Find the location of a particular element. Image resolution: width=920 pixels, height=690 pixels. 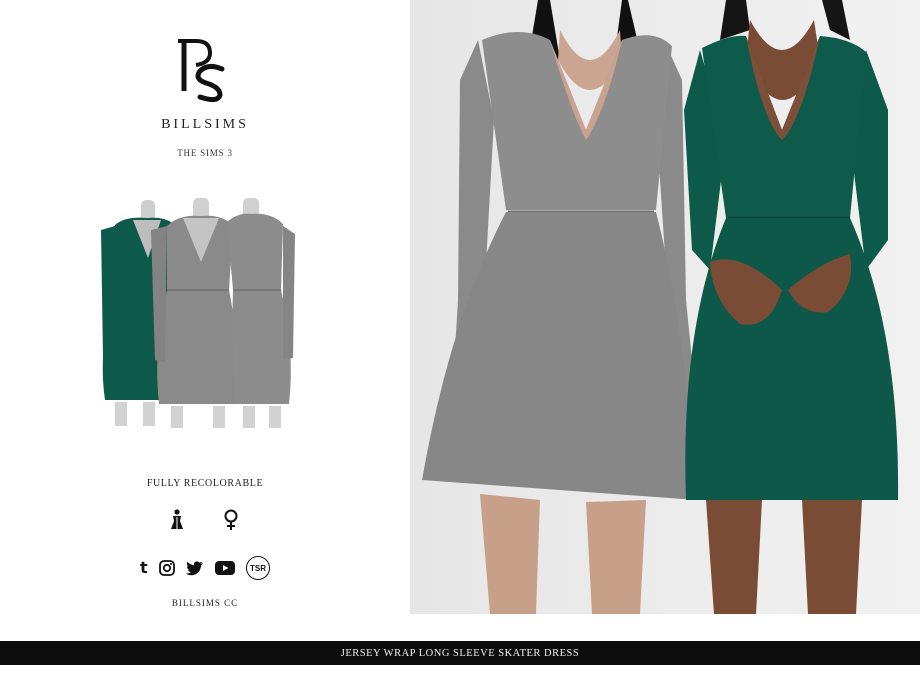

thumbnail-grey-dress-back is located at coordinates (261, 313).